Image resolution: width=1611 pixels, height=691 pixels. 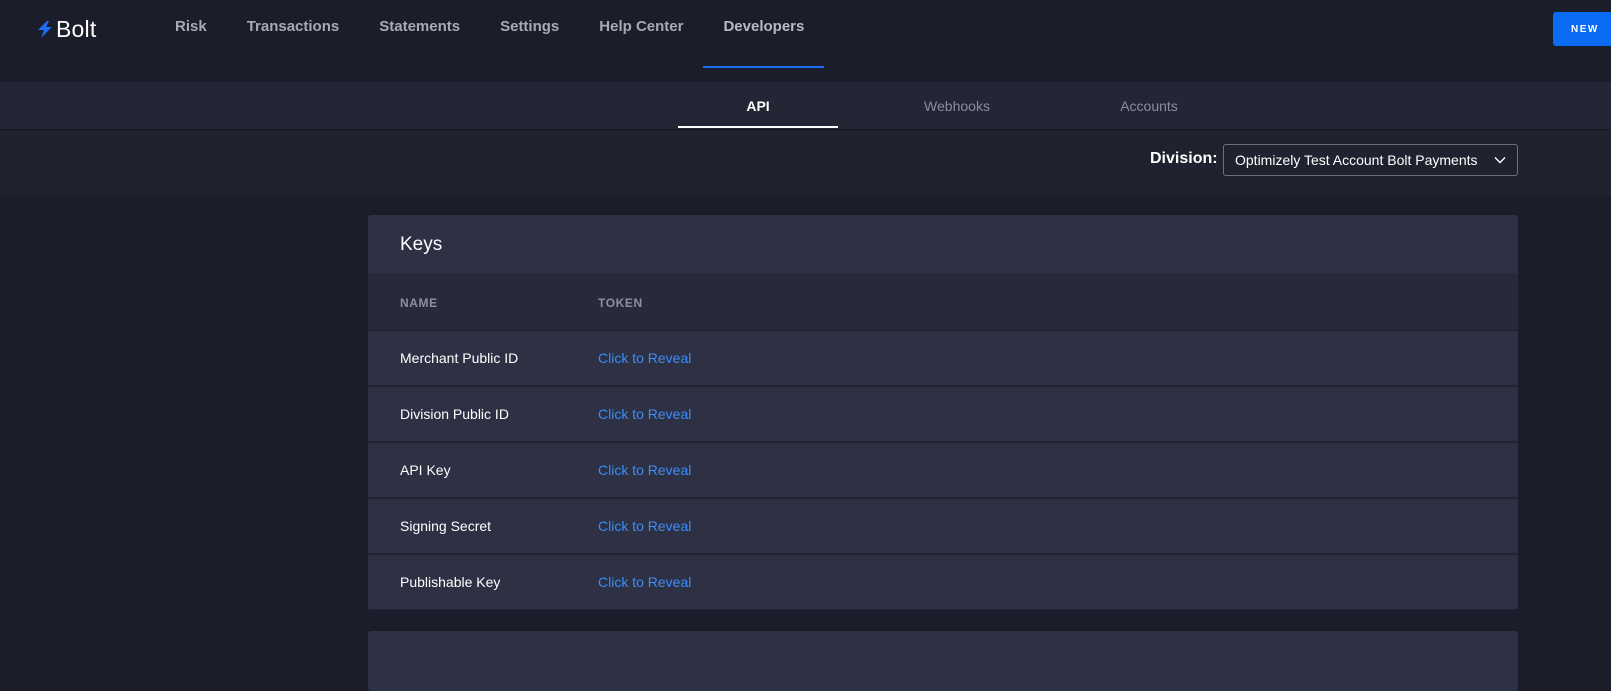 I want to click on secondary-card, so click(x=943, y=661).